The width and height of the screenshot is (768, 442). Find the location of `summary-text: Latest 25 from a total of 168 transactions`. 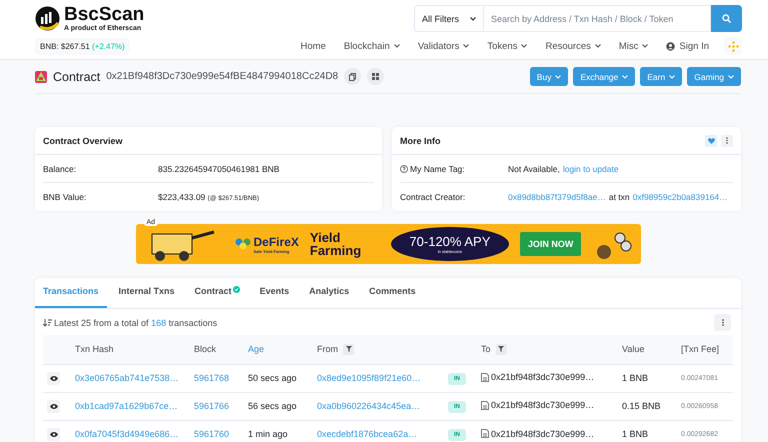

summary-text: Latest 25 from a total of 168 transactions is located at coordinates (136, 323).